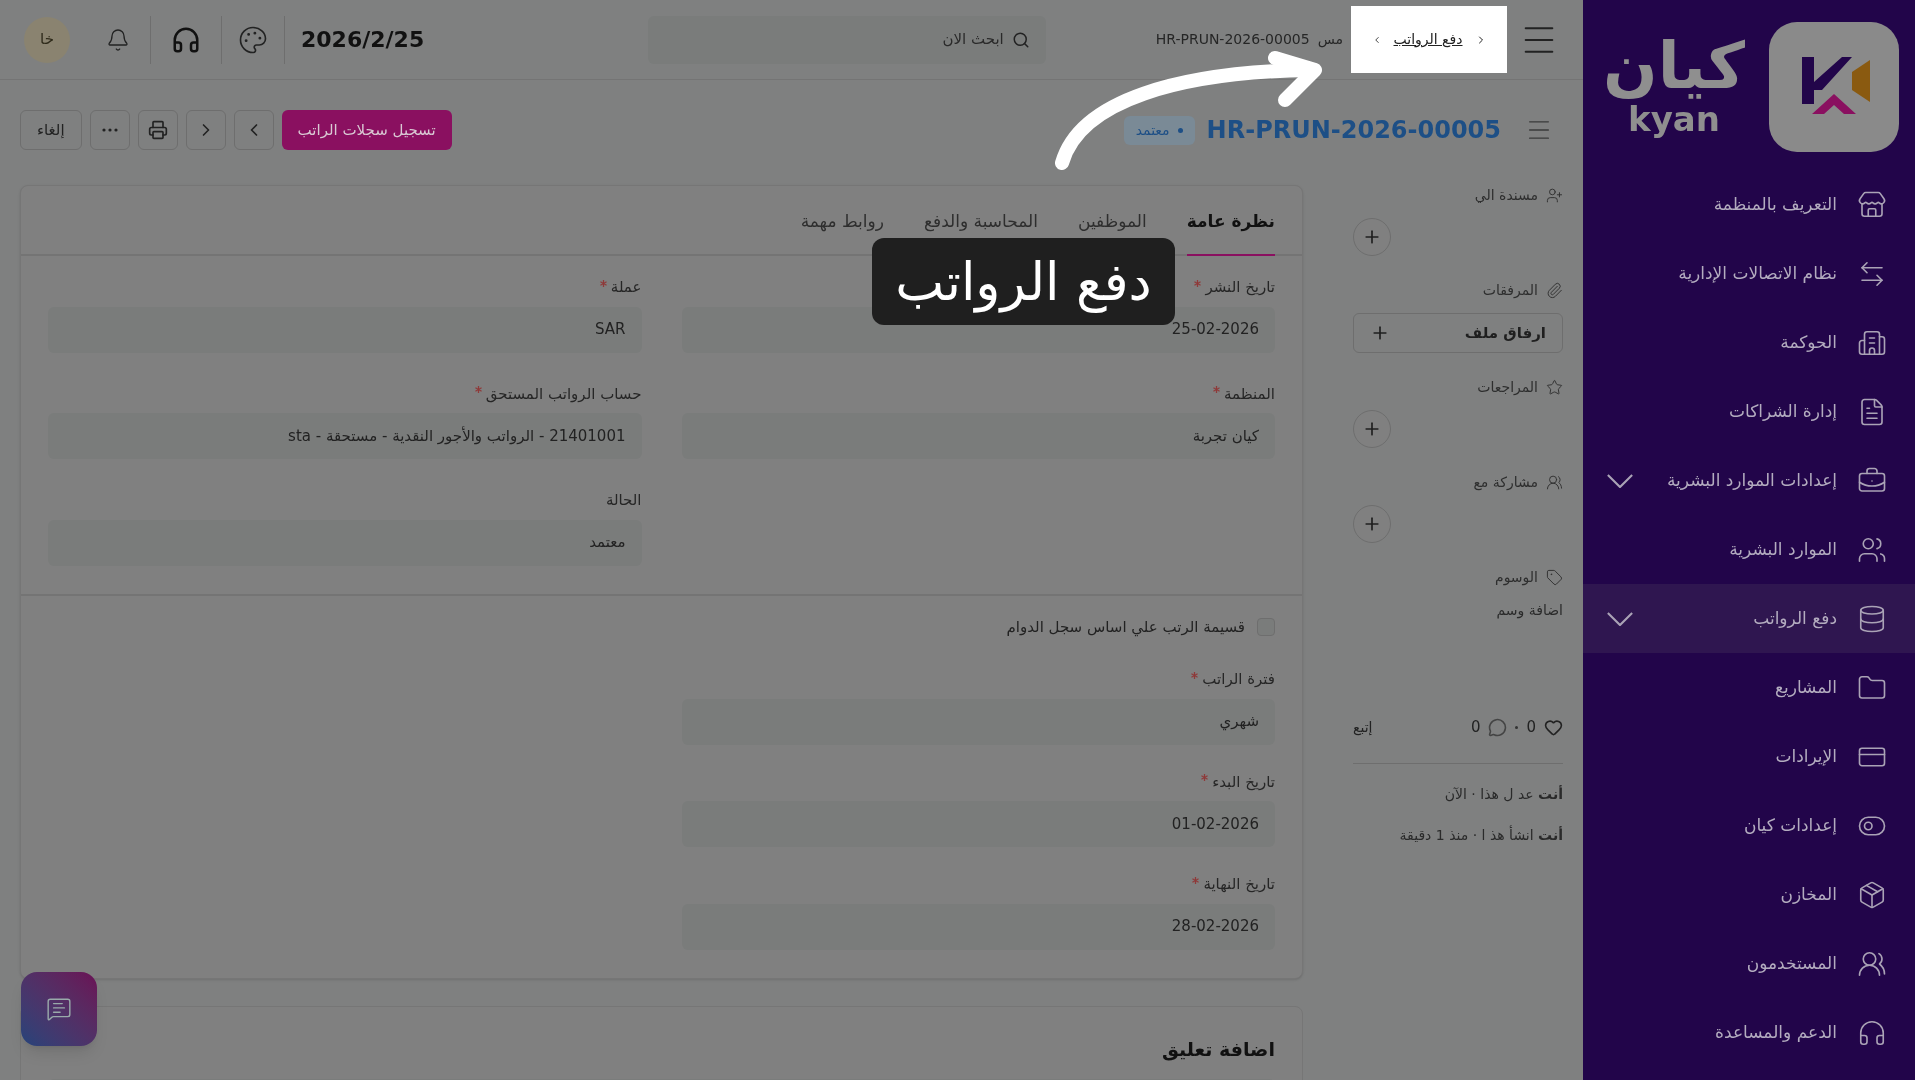 This screenshot has height=1080, width=1915. What do you see at coordinates (1749, 1032) in the screenshot?
I see `sidebar-item: الدعم والمساعدة` at bounding box center [1749, 1032].